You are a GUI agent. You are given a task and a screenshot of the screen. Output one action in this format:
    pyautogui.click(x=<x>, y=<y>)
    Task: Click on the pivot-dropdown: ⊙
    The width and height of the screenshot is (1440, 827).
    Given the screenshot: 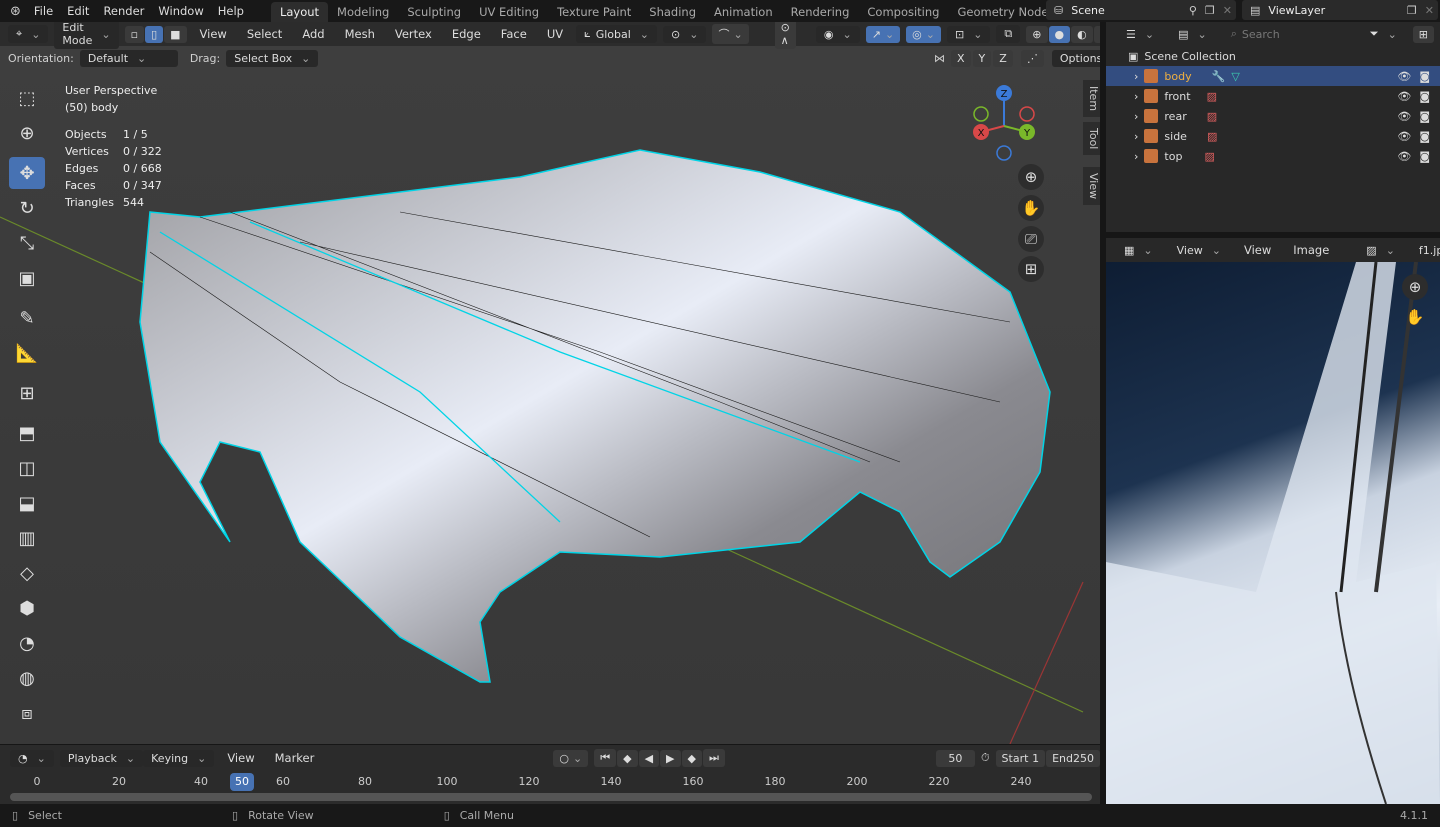 What is the action you would take?
    pyautogui.click(x=685, y=34)
    